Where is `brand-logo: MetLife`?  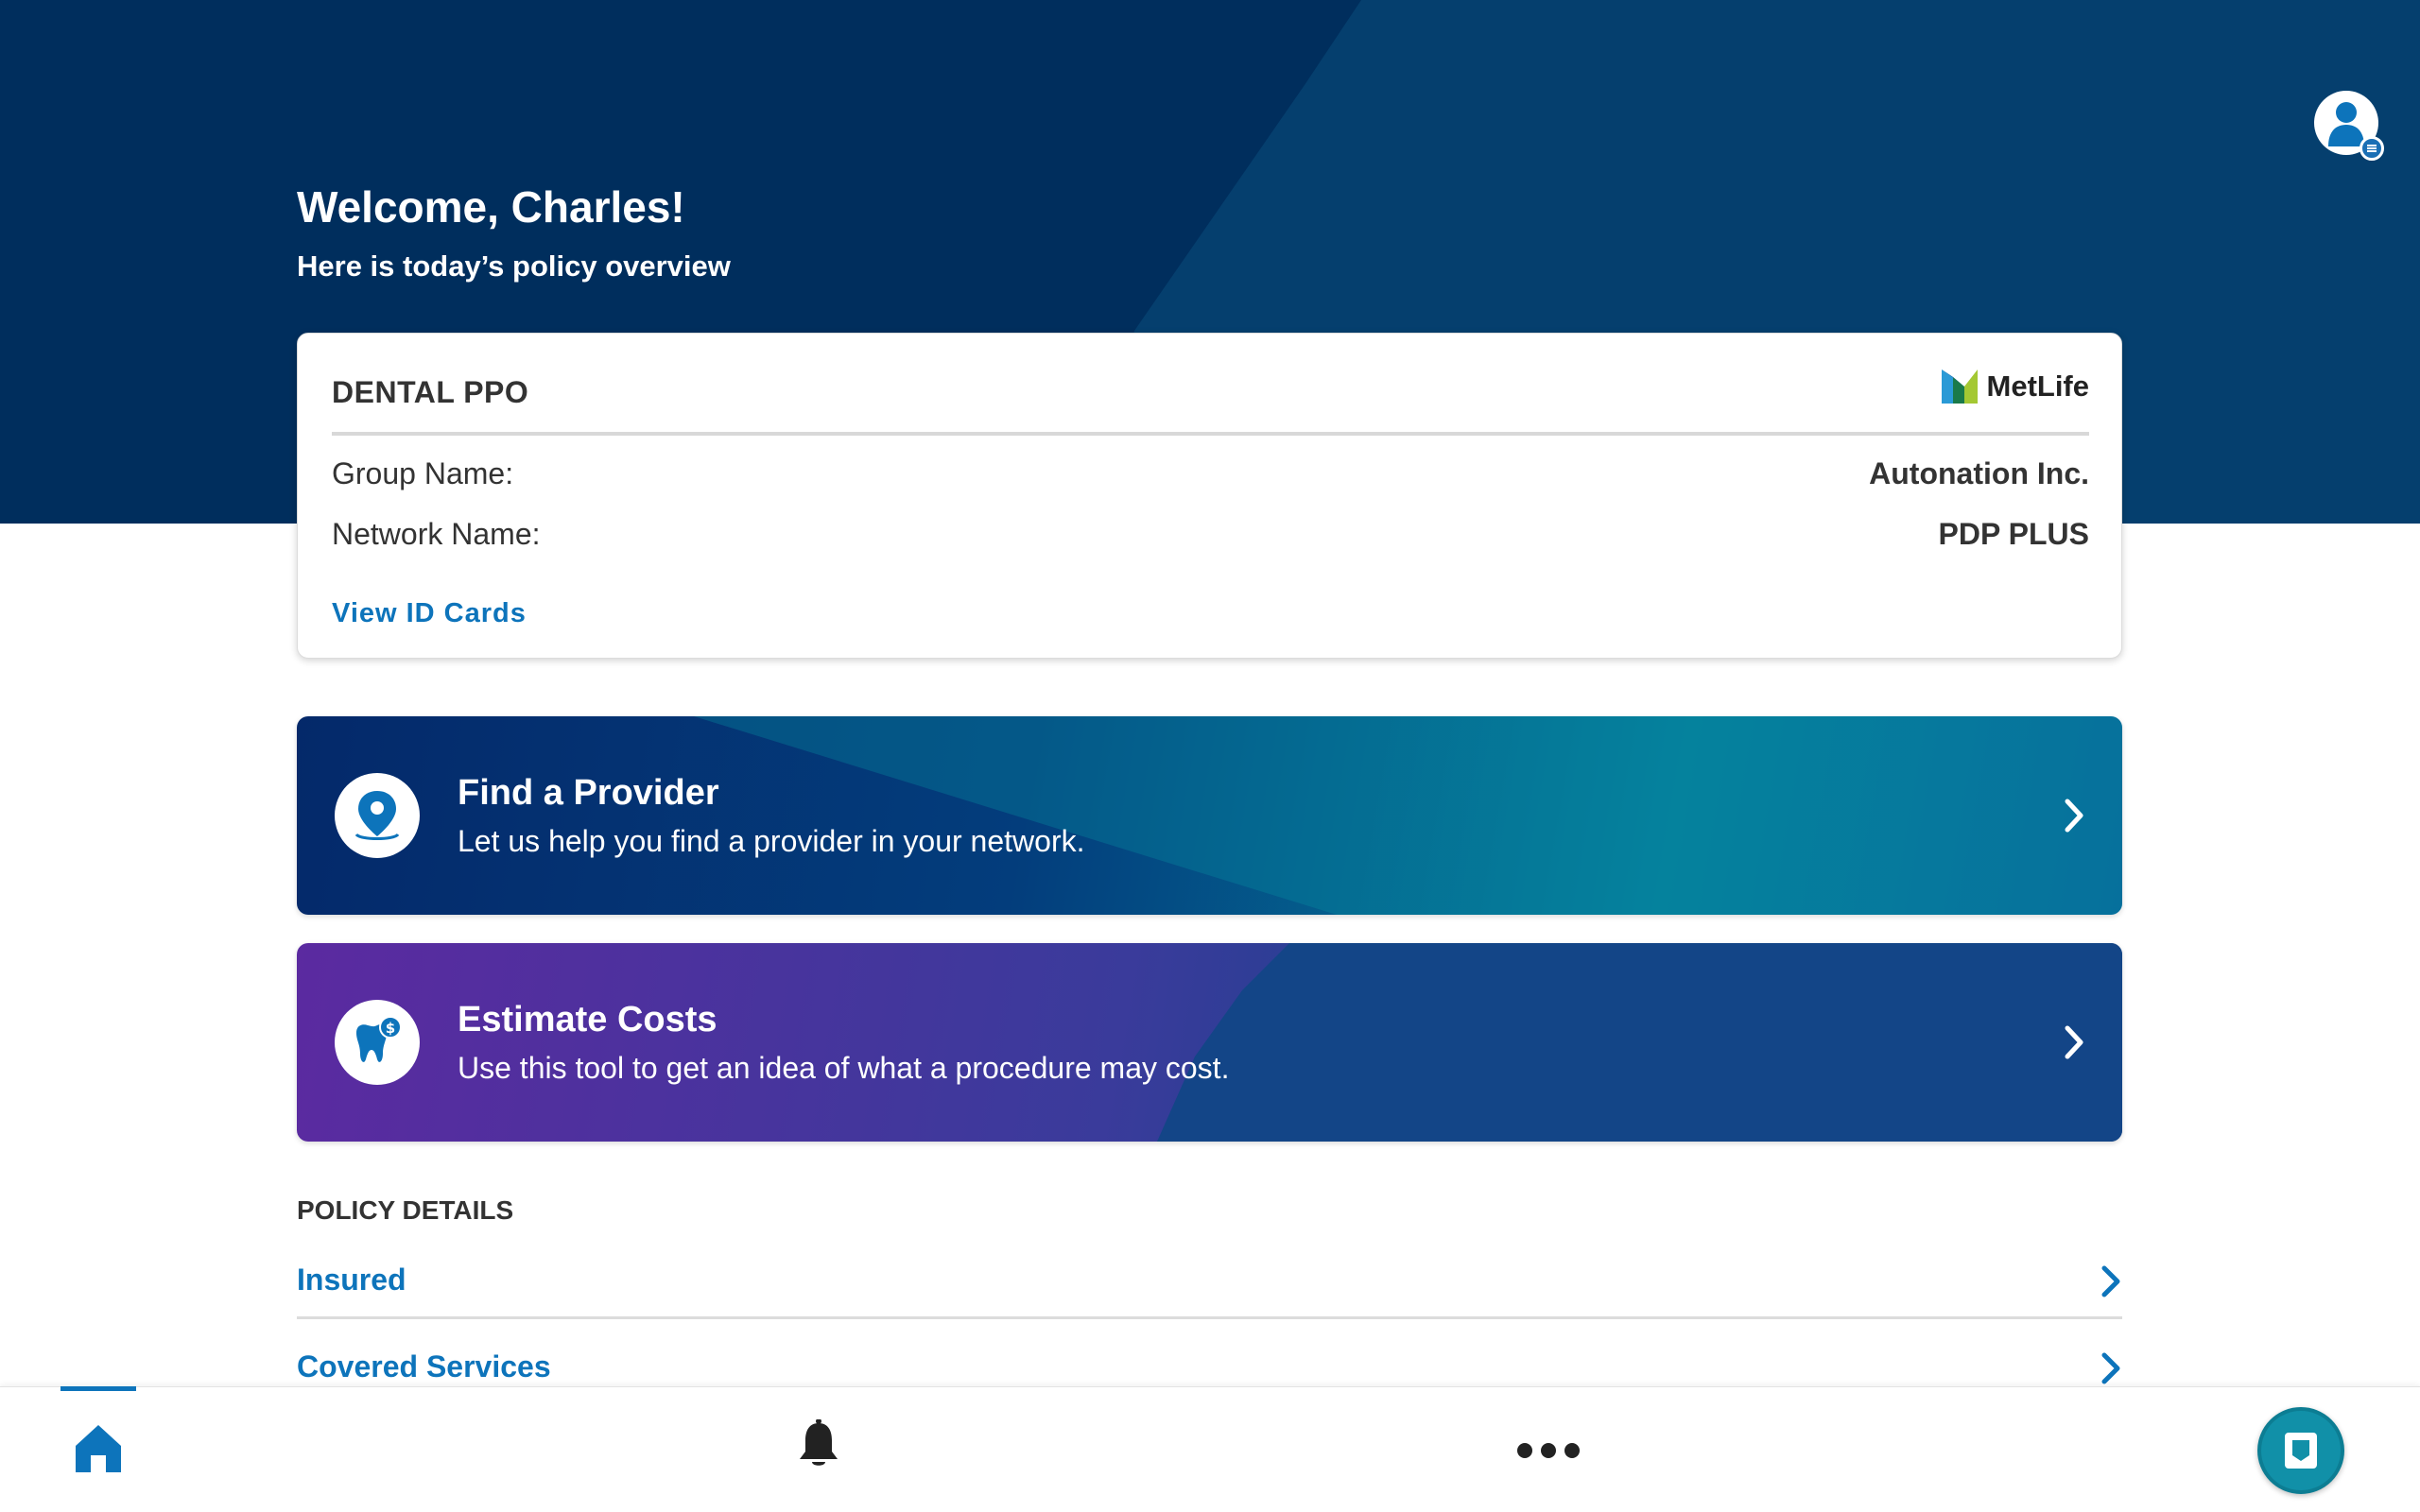
brand-logo: MetLife is located at coordinates (2015, 386).